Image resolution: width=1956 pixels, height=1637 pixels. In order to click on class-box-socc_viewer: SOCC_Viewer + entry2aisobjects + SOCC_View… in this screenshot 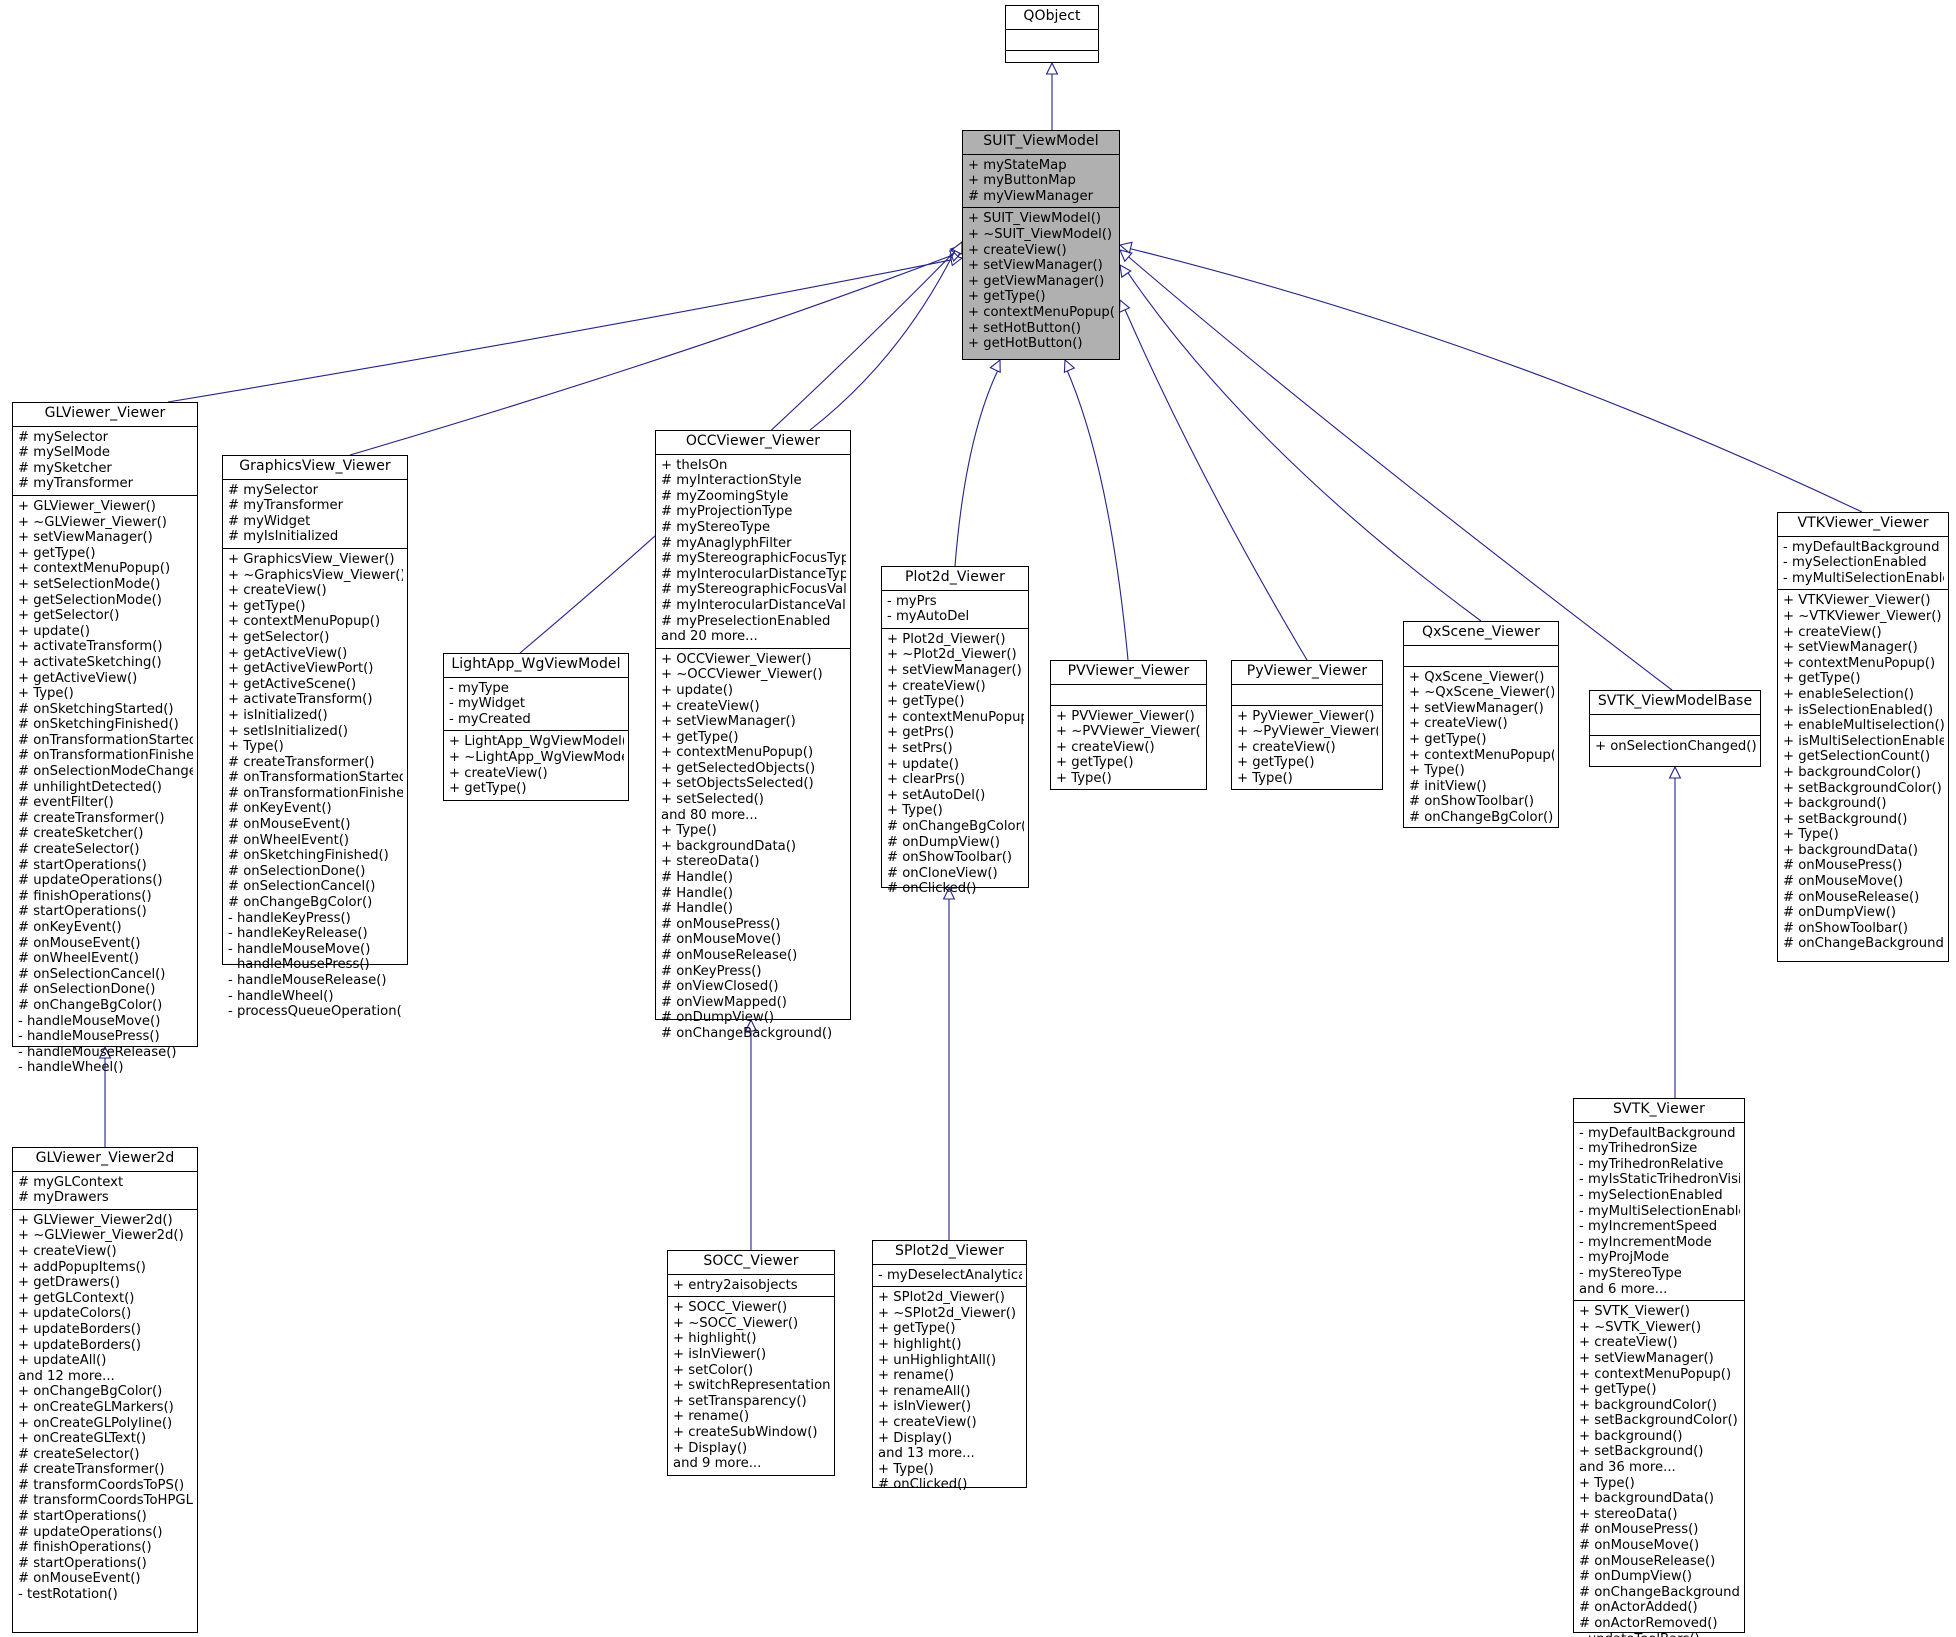, I will do `click(751, 1363)`.